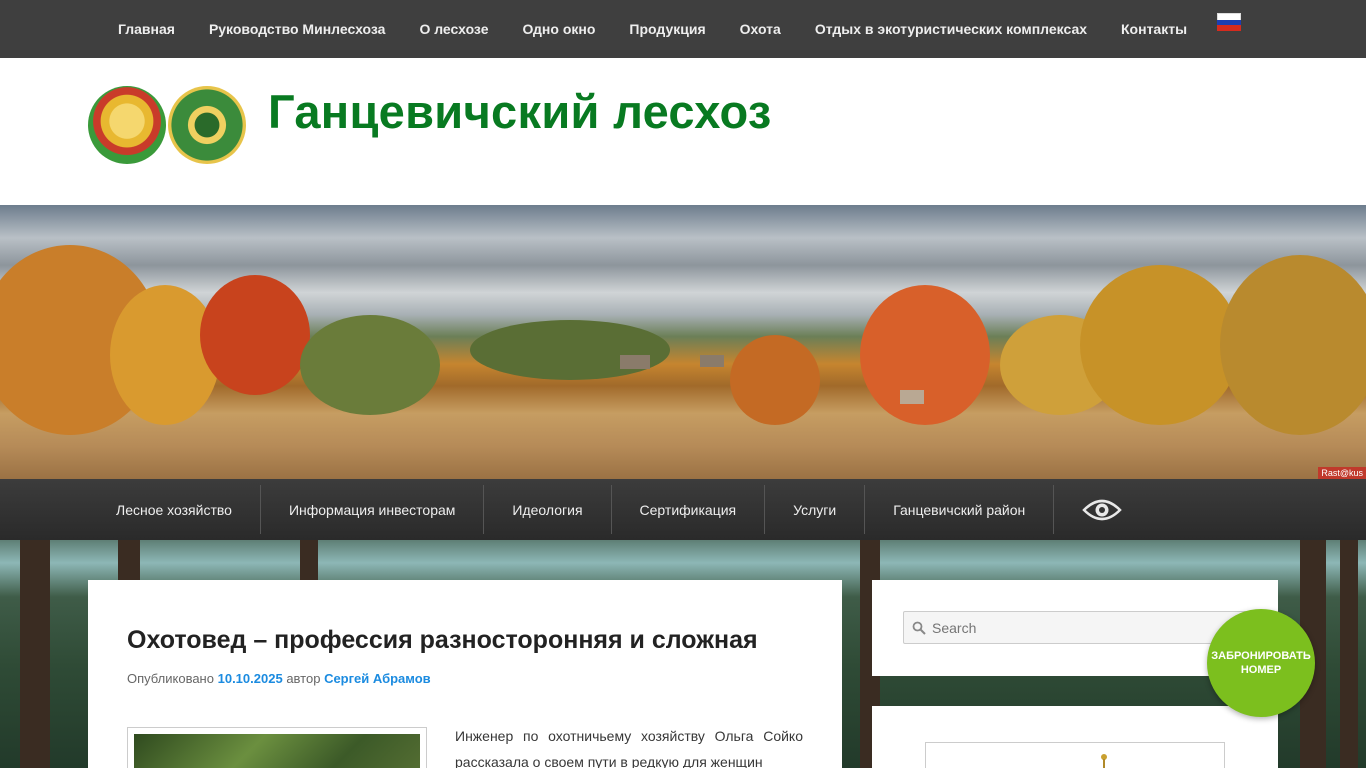 This screenshot has width=1366, height=768. I want to click on search-field, so click(1075, 627).